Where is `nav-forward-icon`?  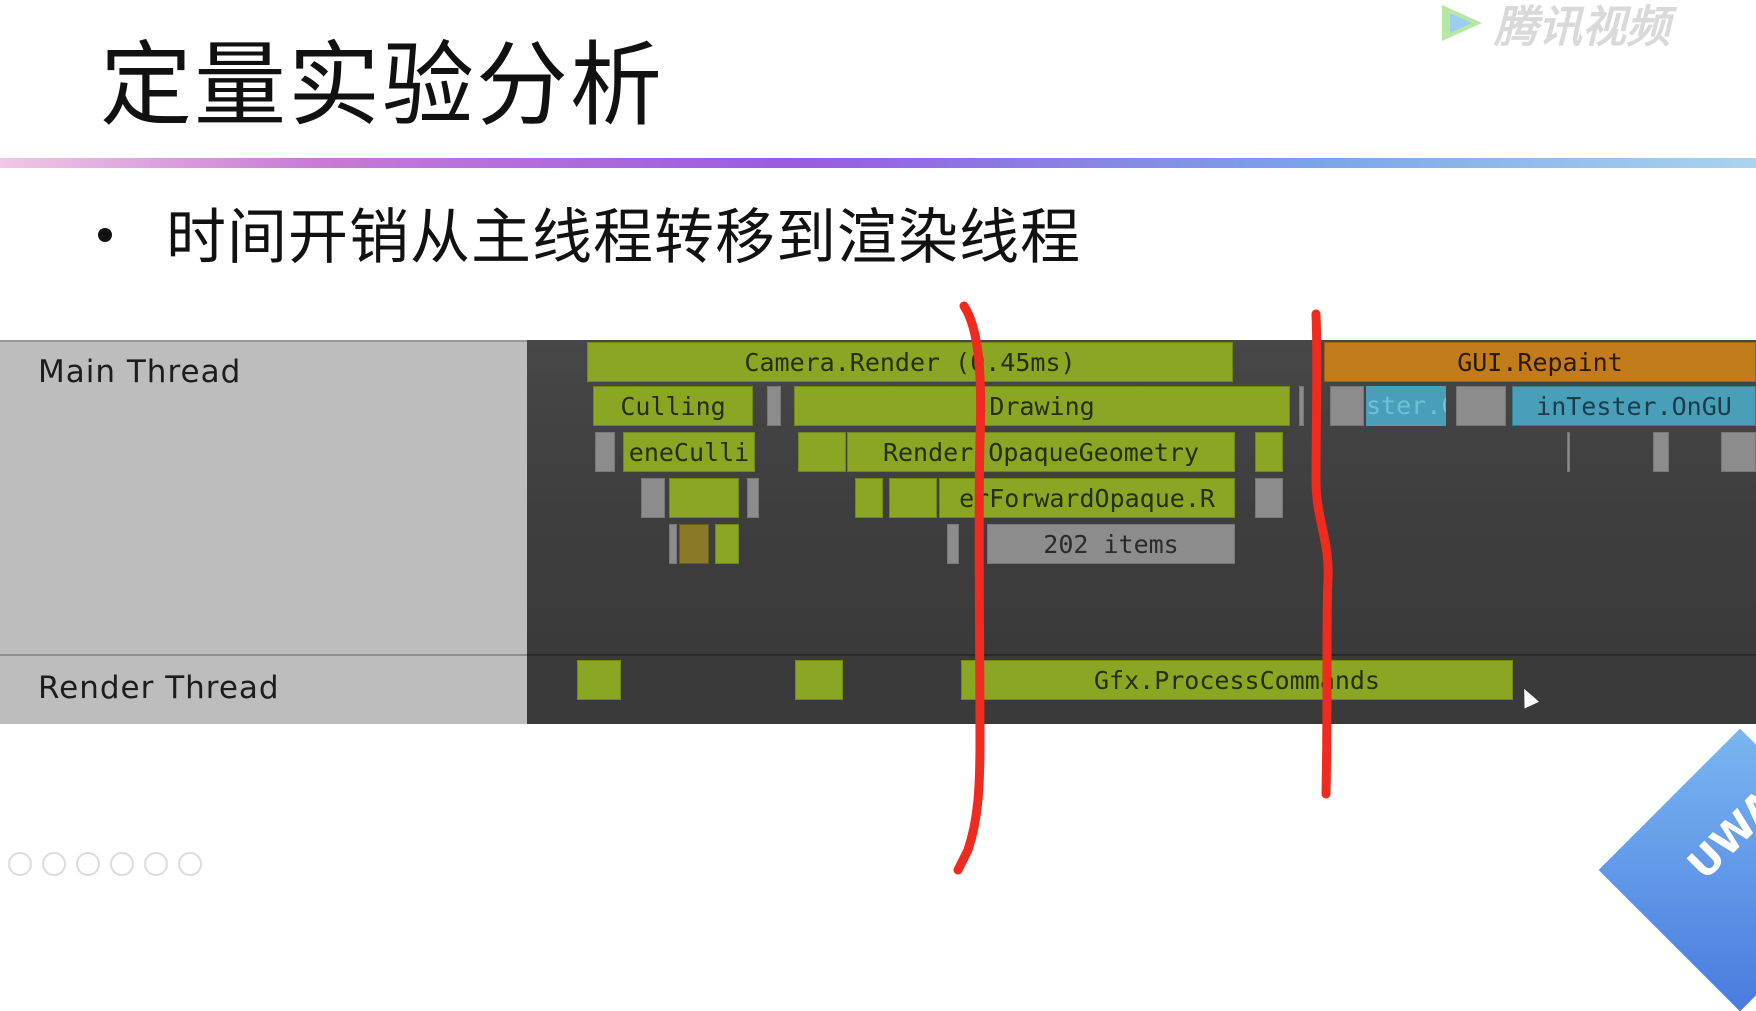 nav-forward-icon is located at coordinates (54, 864).